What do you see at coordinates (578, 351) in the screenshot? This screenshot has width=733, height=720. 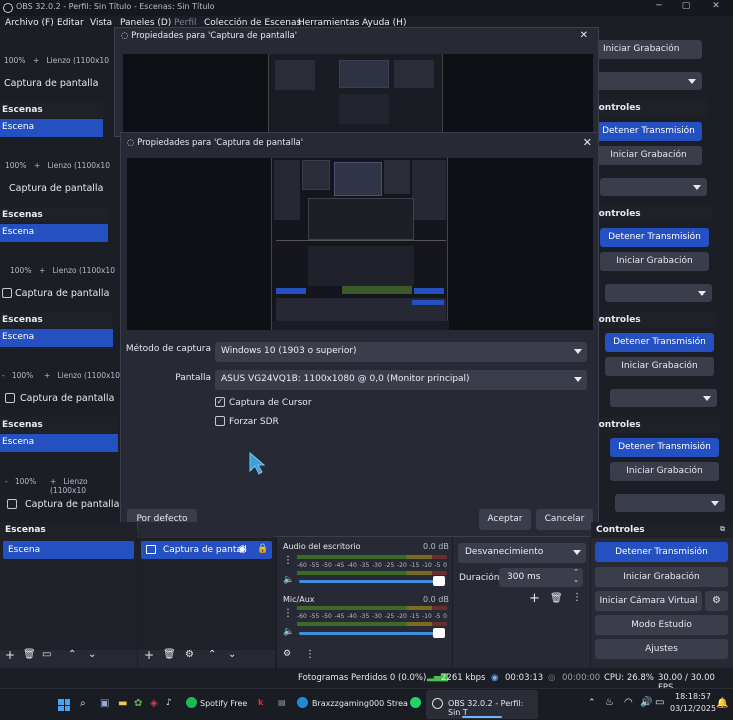 I see `chevron-down-icon` at bounding box center [578, 351].